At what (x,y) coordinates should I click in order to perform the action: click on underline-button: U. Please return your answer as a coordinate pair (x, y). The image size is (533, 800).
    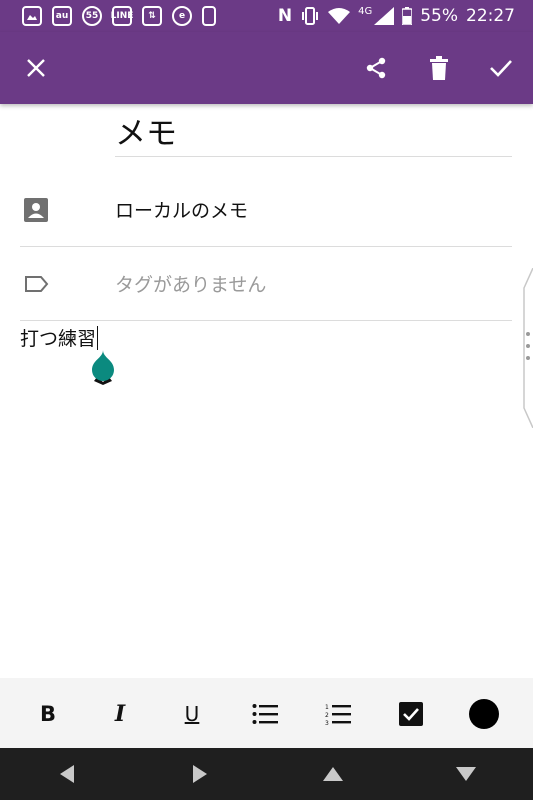
    Looking at the image, I should click on (192, 714).